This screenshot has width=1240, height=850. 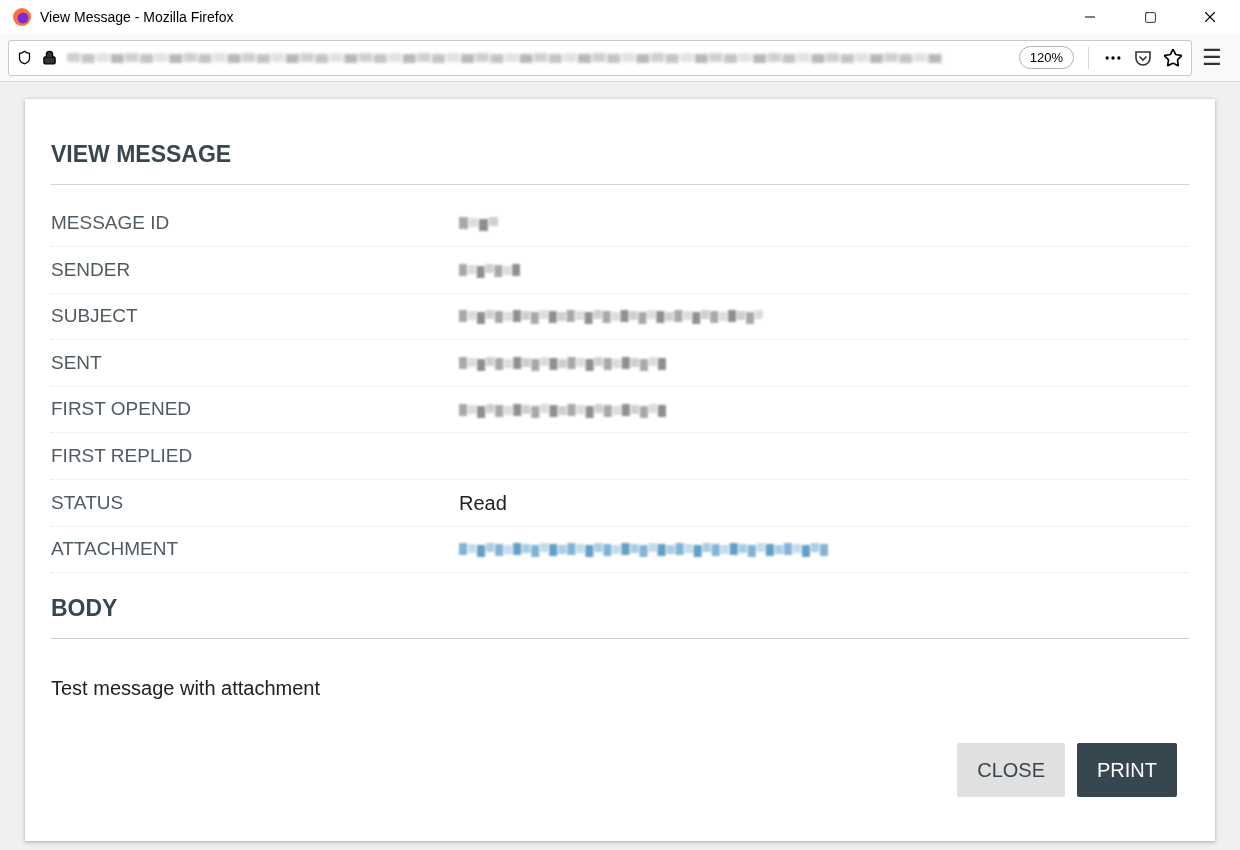 I want to click on section-title: BODY, so click(x=84, y=608).